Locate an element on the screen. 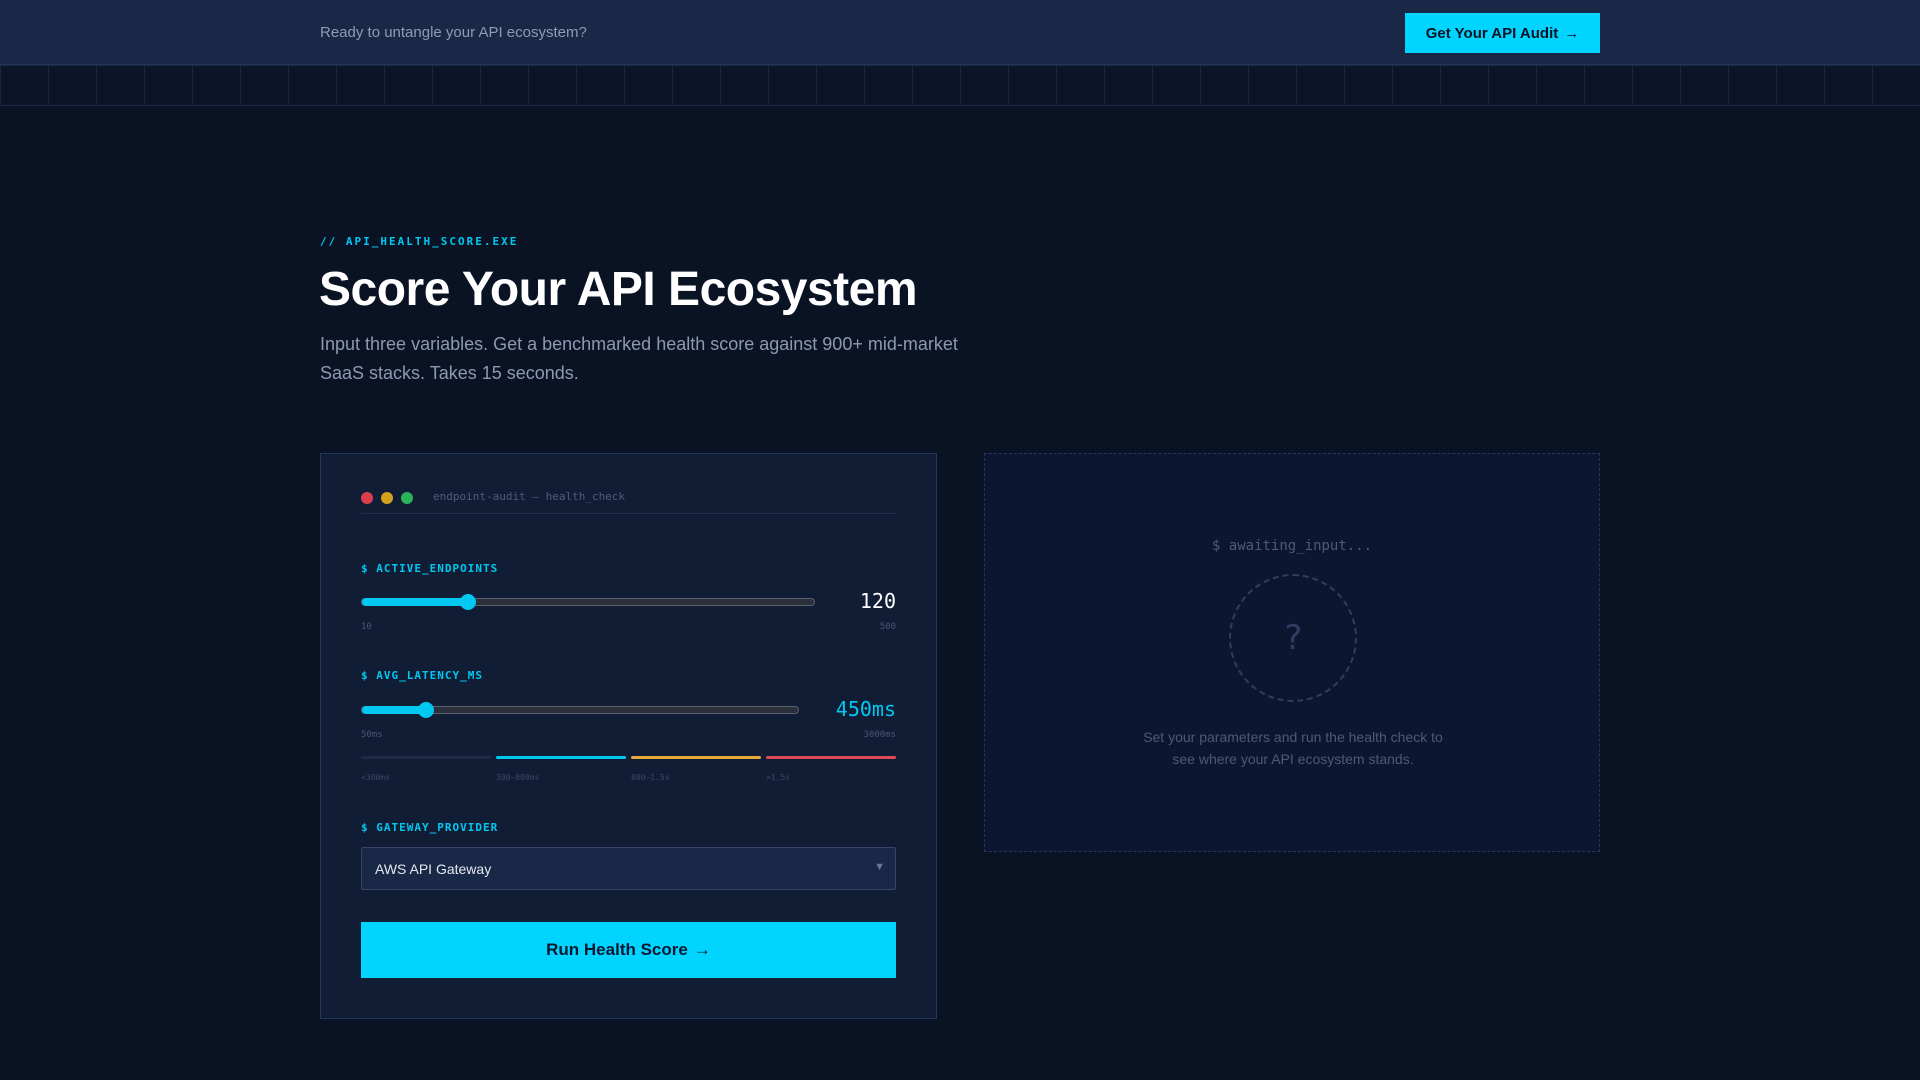 This screenshot has height=1080, width=1920. window-header: endpoint-audit — health_check is located at coordinates (628, 502).